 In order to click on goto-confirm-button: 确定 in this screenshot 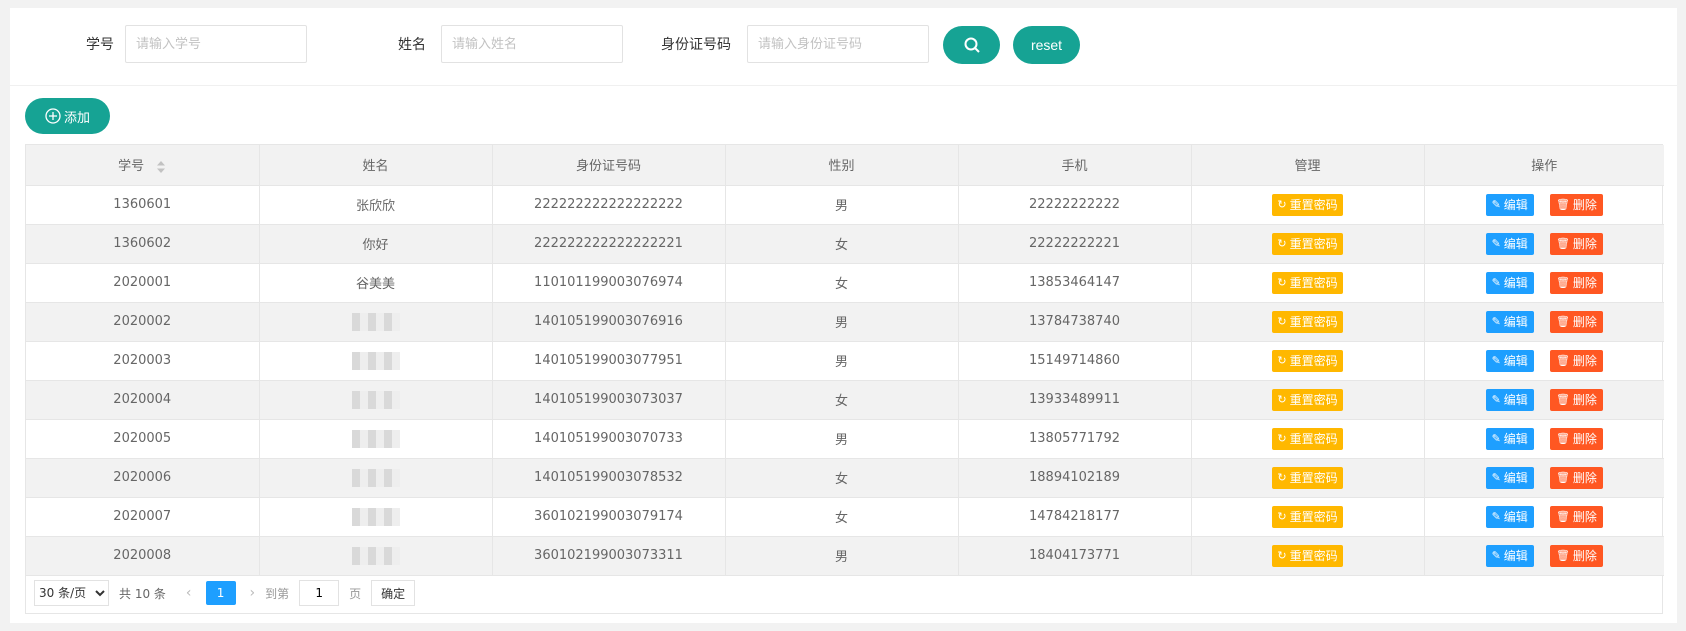, I will do `click(393, 593)`.